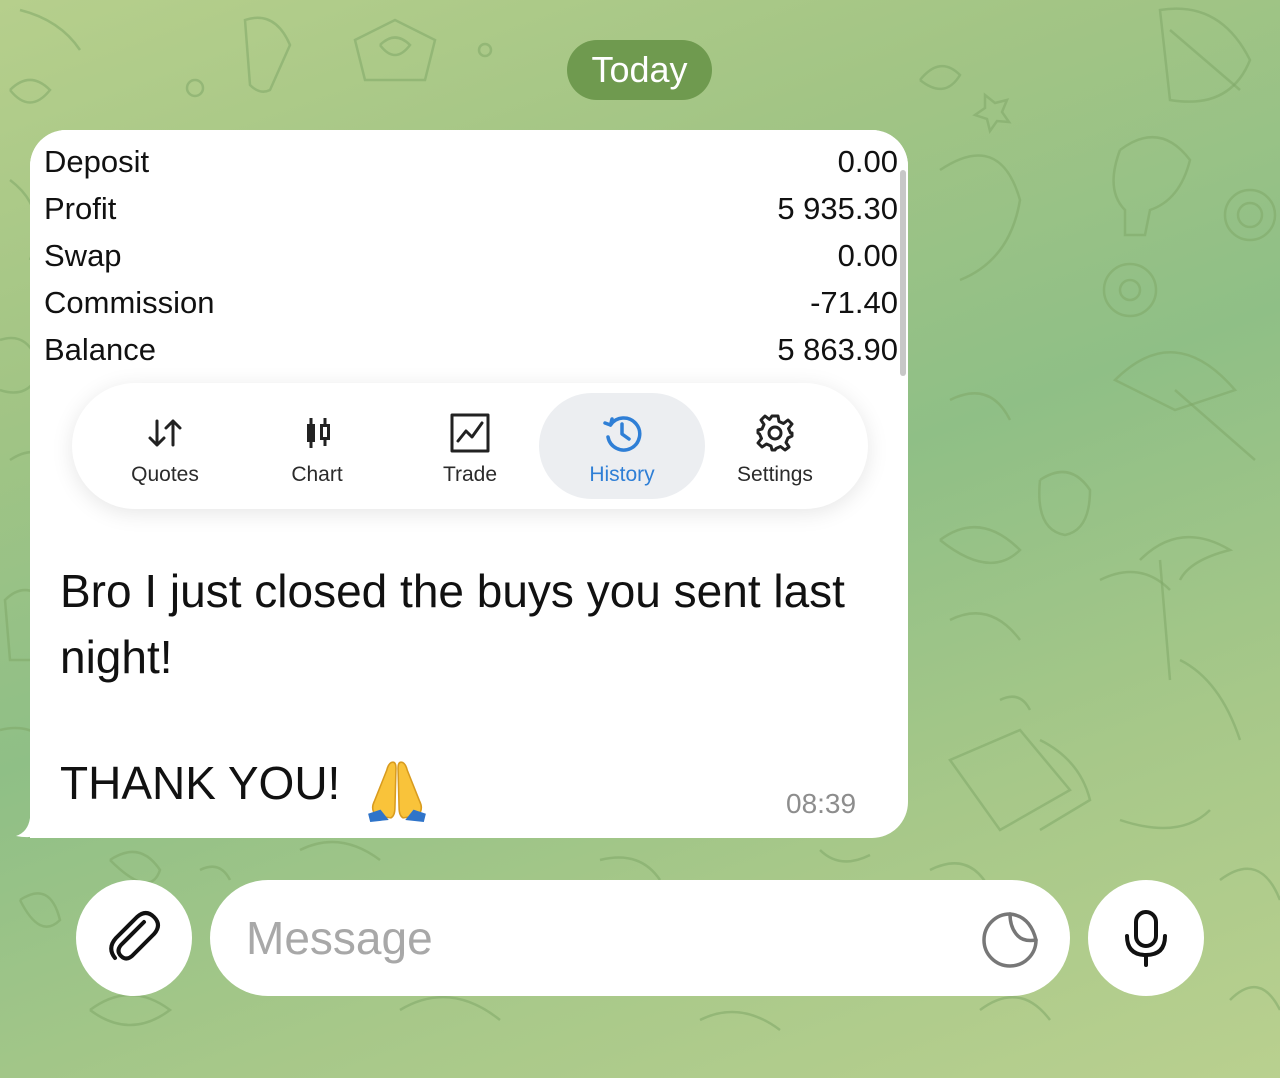 This screenshot has width=1280, height=1078. Describe the element at coordinates (622, 434) in the screenshot. I see `history-clock-icon` at that location.